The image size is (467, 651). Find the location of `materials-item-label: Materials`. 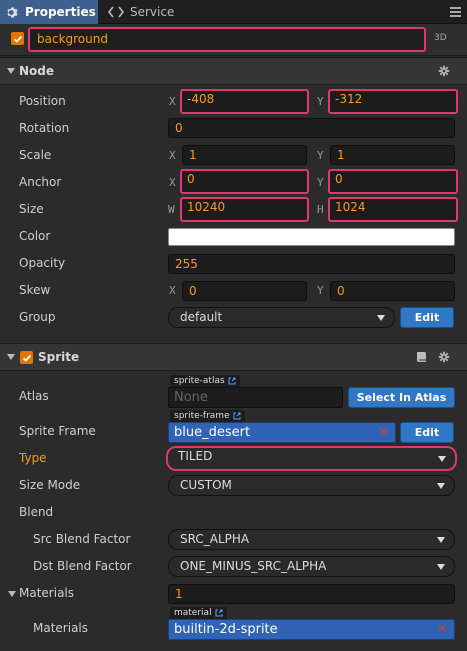

materials-item-label: Materials is located at coordinates (61, 628).